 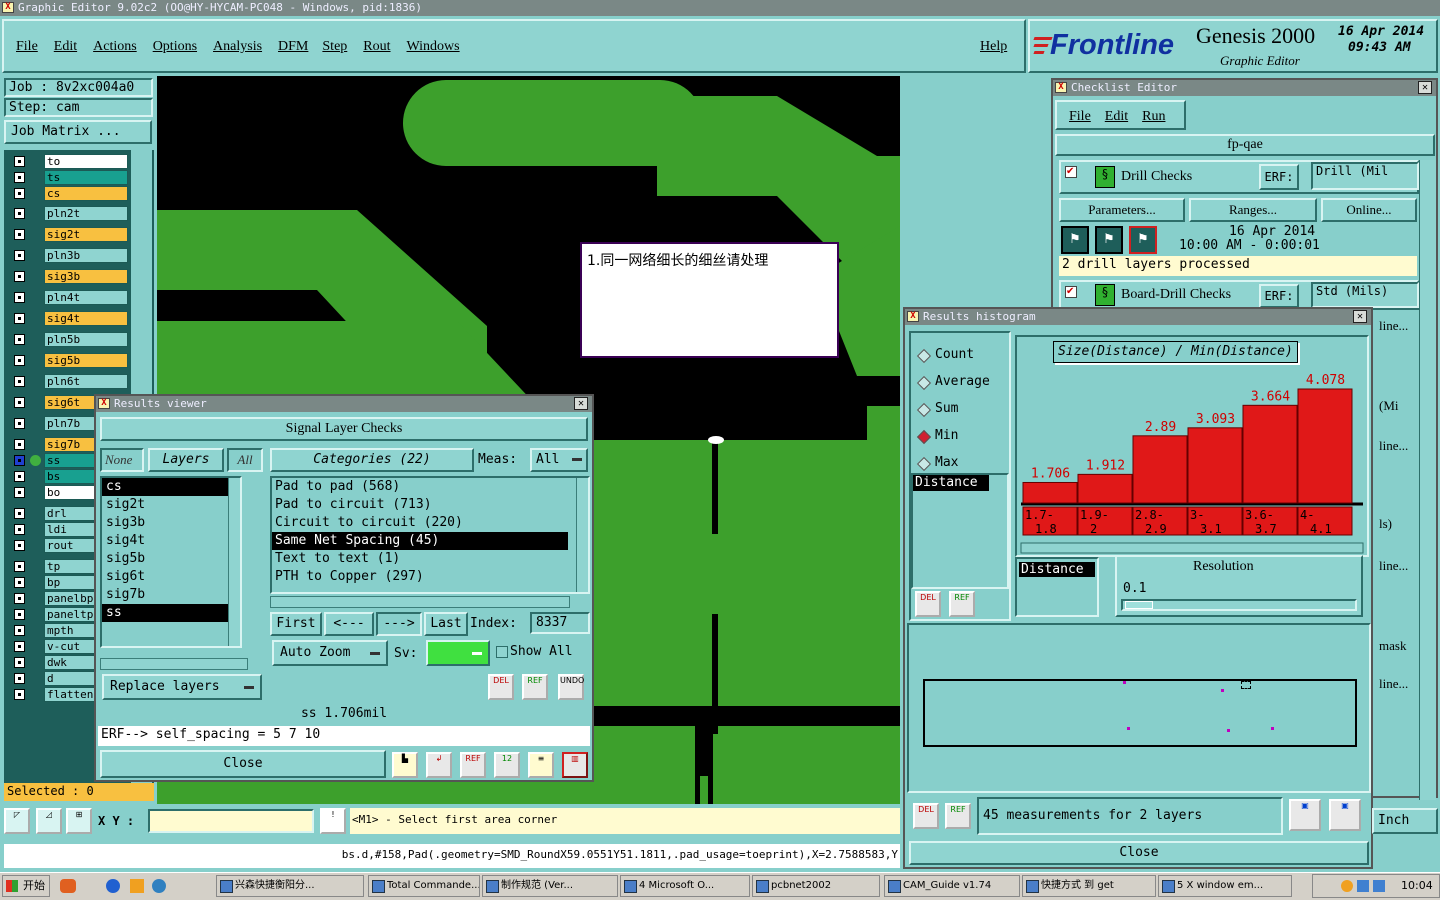 What do you see at coordinates (70, 339) in the screenshot?
I see `layer-row-pln5b: pln5b` at bounding box center [70, 339].